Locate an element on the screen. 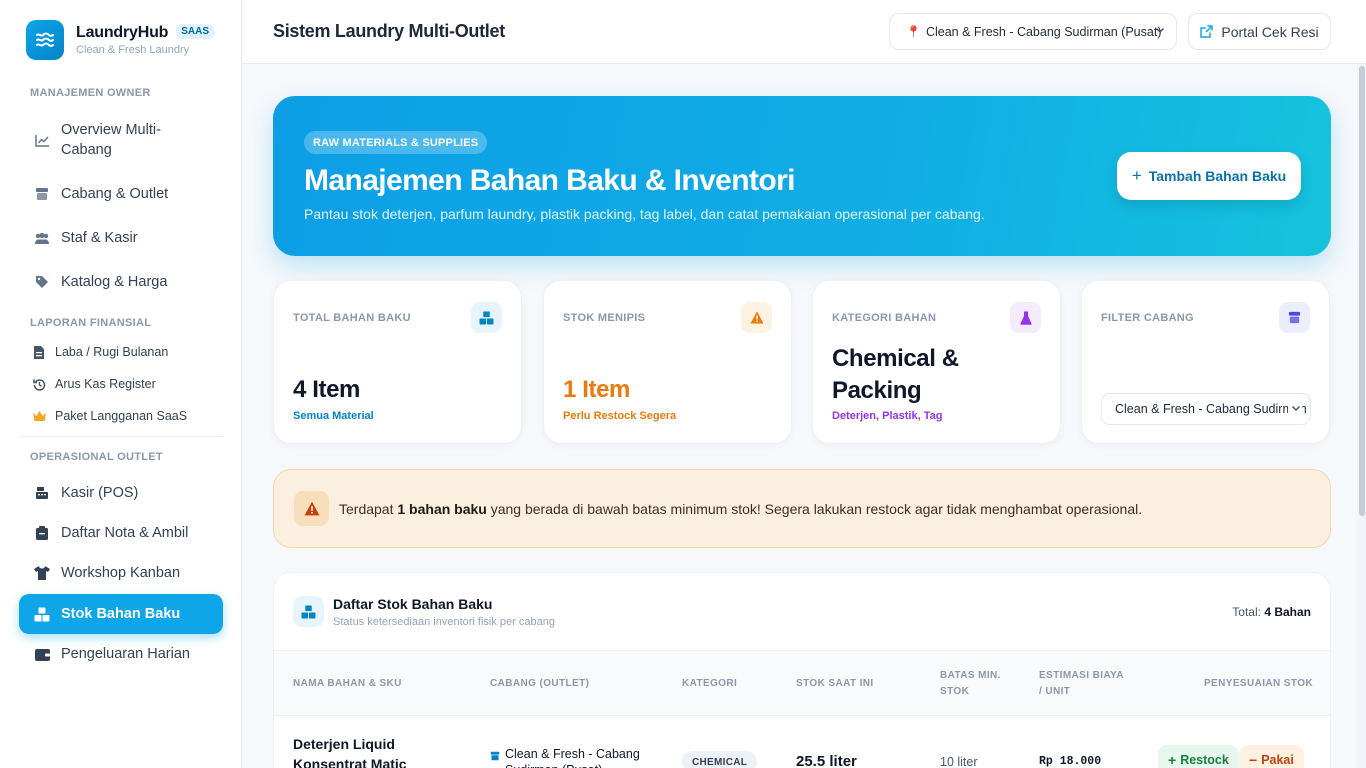 Image resolution: width=1366 pixels, height=768 pixels. hero-title: Manajemen Bahan Baku & Inventori is located at coordinates (550, 180).